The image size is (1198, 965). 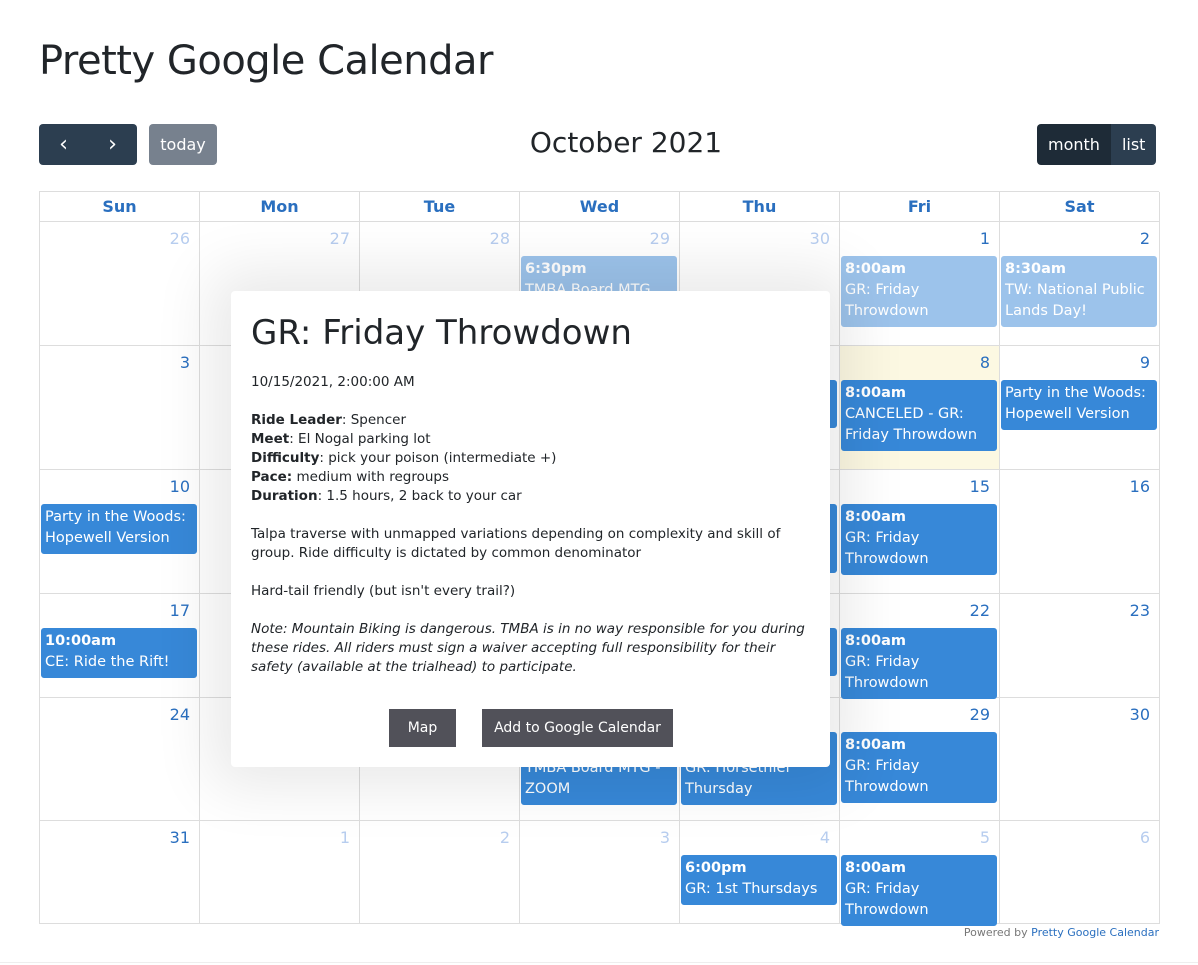 I want to click on day-cell: 29 8:00am GR: Friday Throwdown, so click(x=920, y=759).